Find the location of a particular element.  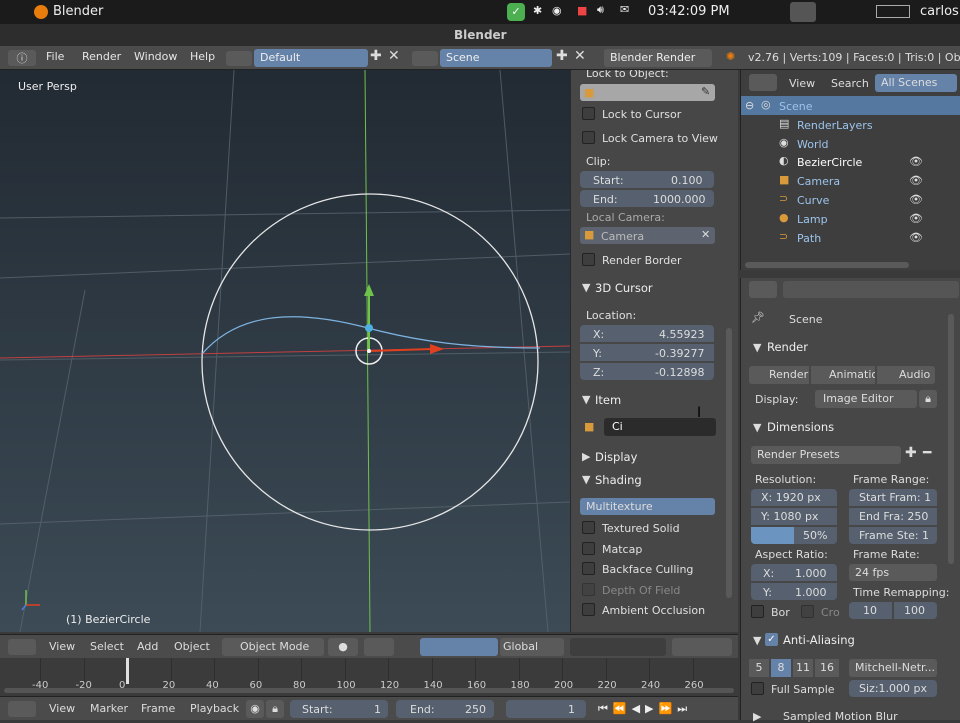

select-menu: Select is located at coordinates (107, 646).